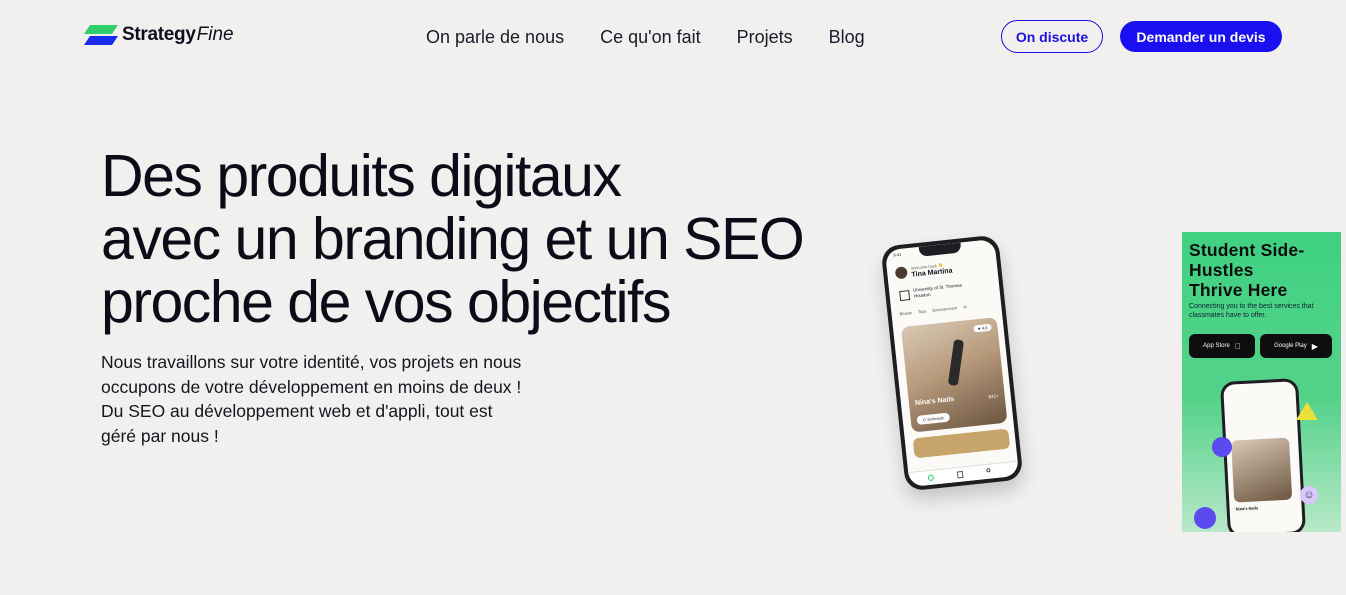 The image size is (1346, 595). What do you see at coordinates (1251, 306) in the screenshot?
I see `ad-subtitle-line: Connecting you to the best services that` at bounding box center [1251, 306].